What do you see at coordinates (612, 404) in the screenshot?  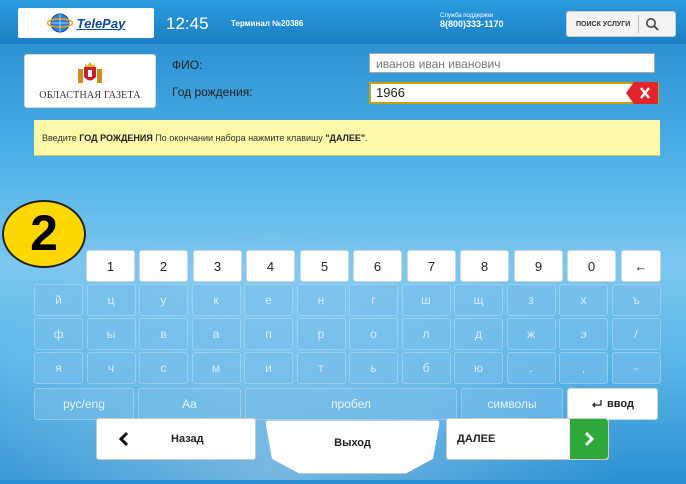 I see `enter-key: ввод` at bounding box center [612, 404].